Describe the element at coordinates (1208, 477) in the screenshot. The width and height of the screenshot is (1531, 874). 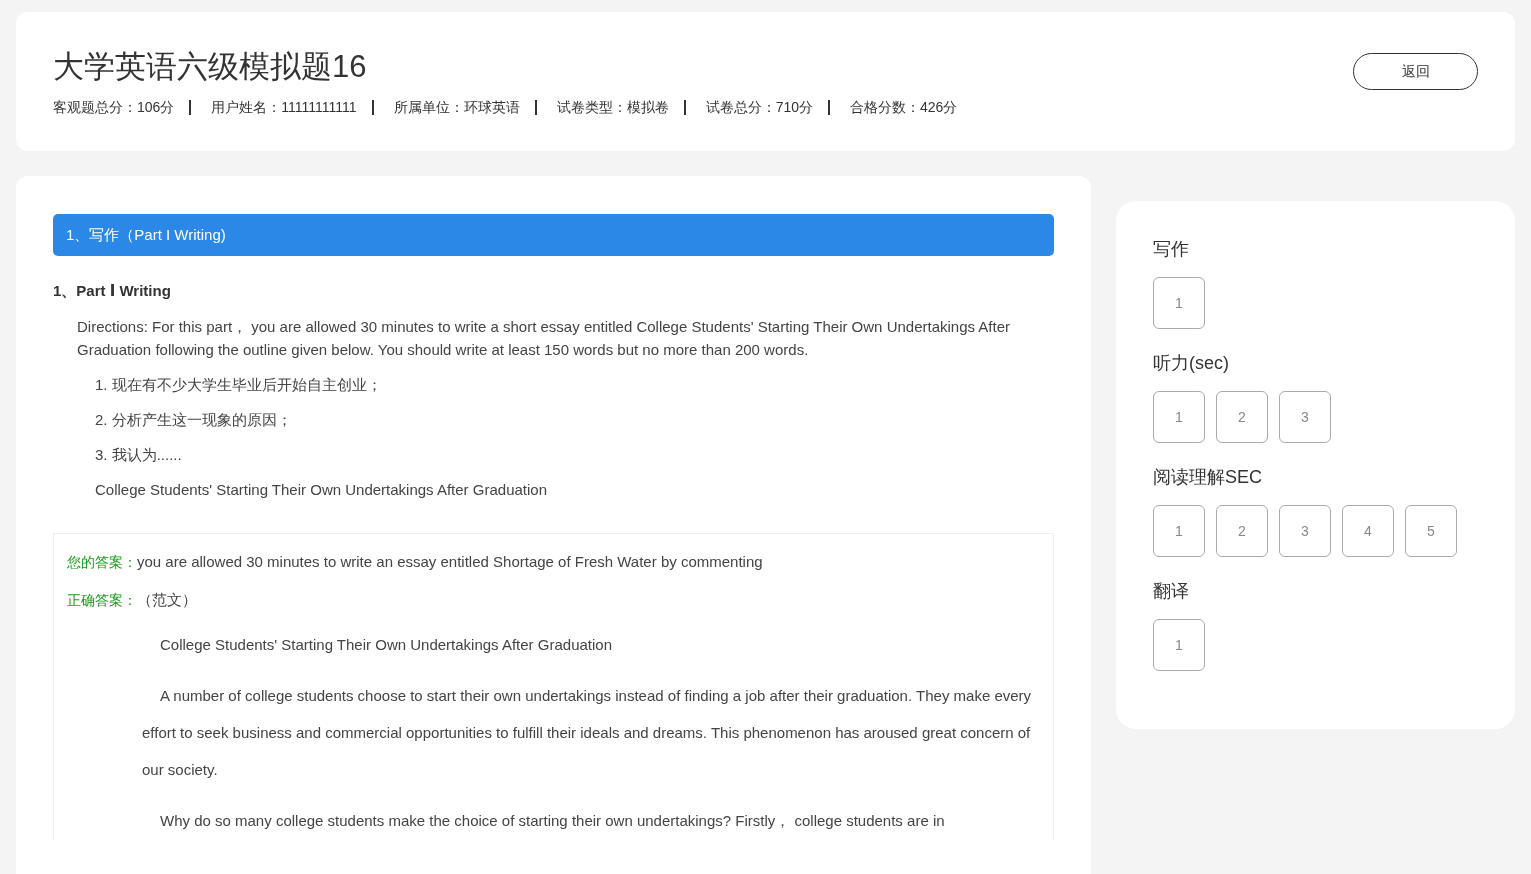
I see `section-title: 阅读理解SEC` at that location.